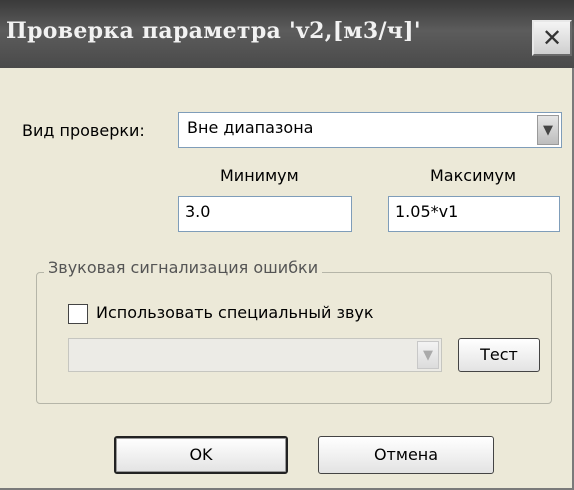 The height and width of the screenshot is (490, 574). What do you see at coordinates (499, 355) in the screenshot?
I see `test-button: Тест` at bounding box center [499, 355].